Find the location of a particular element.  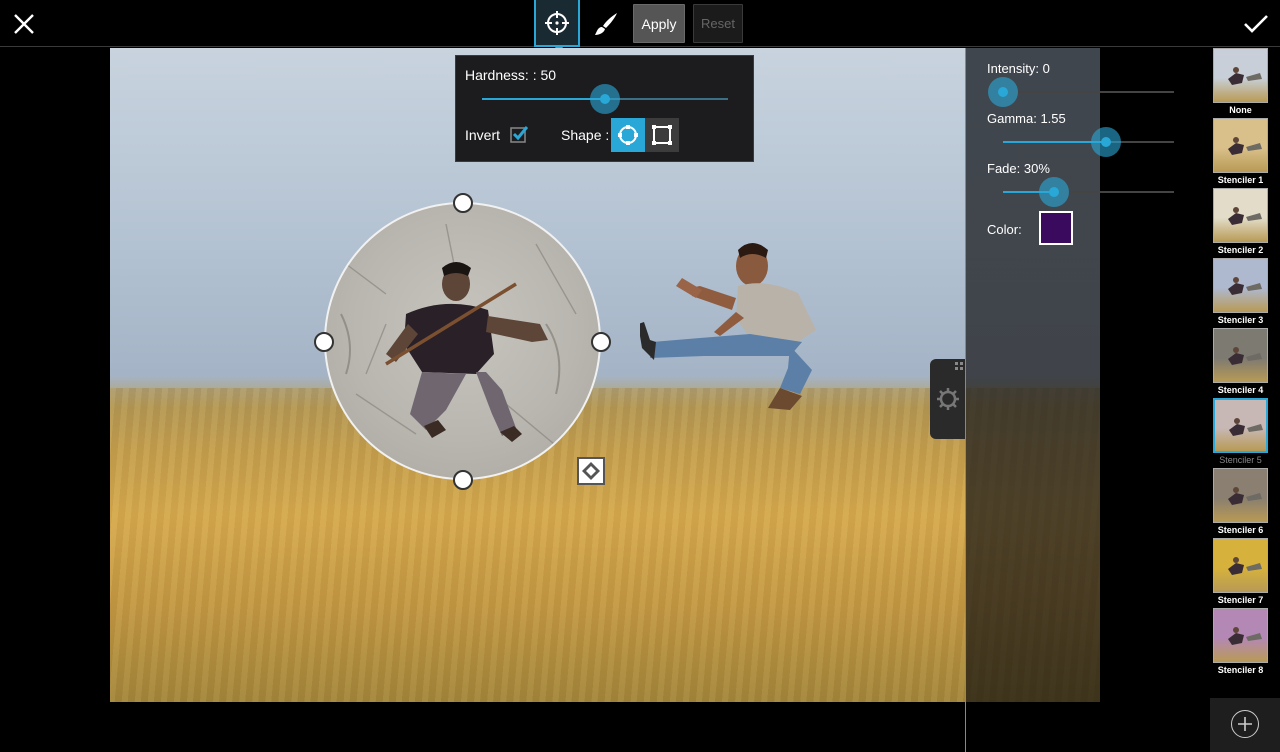

close-icon is located at coordinates (24, 24).